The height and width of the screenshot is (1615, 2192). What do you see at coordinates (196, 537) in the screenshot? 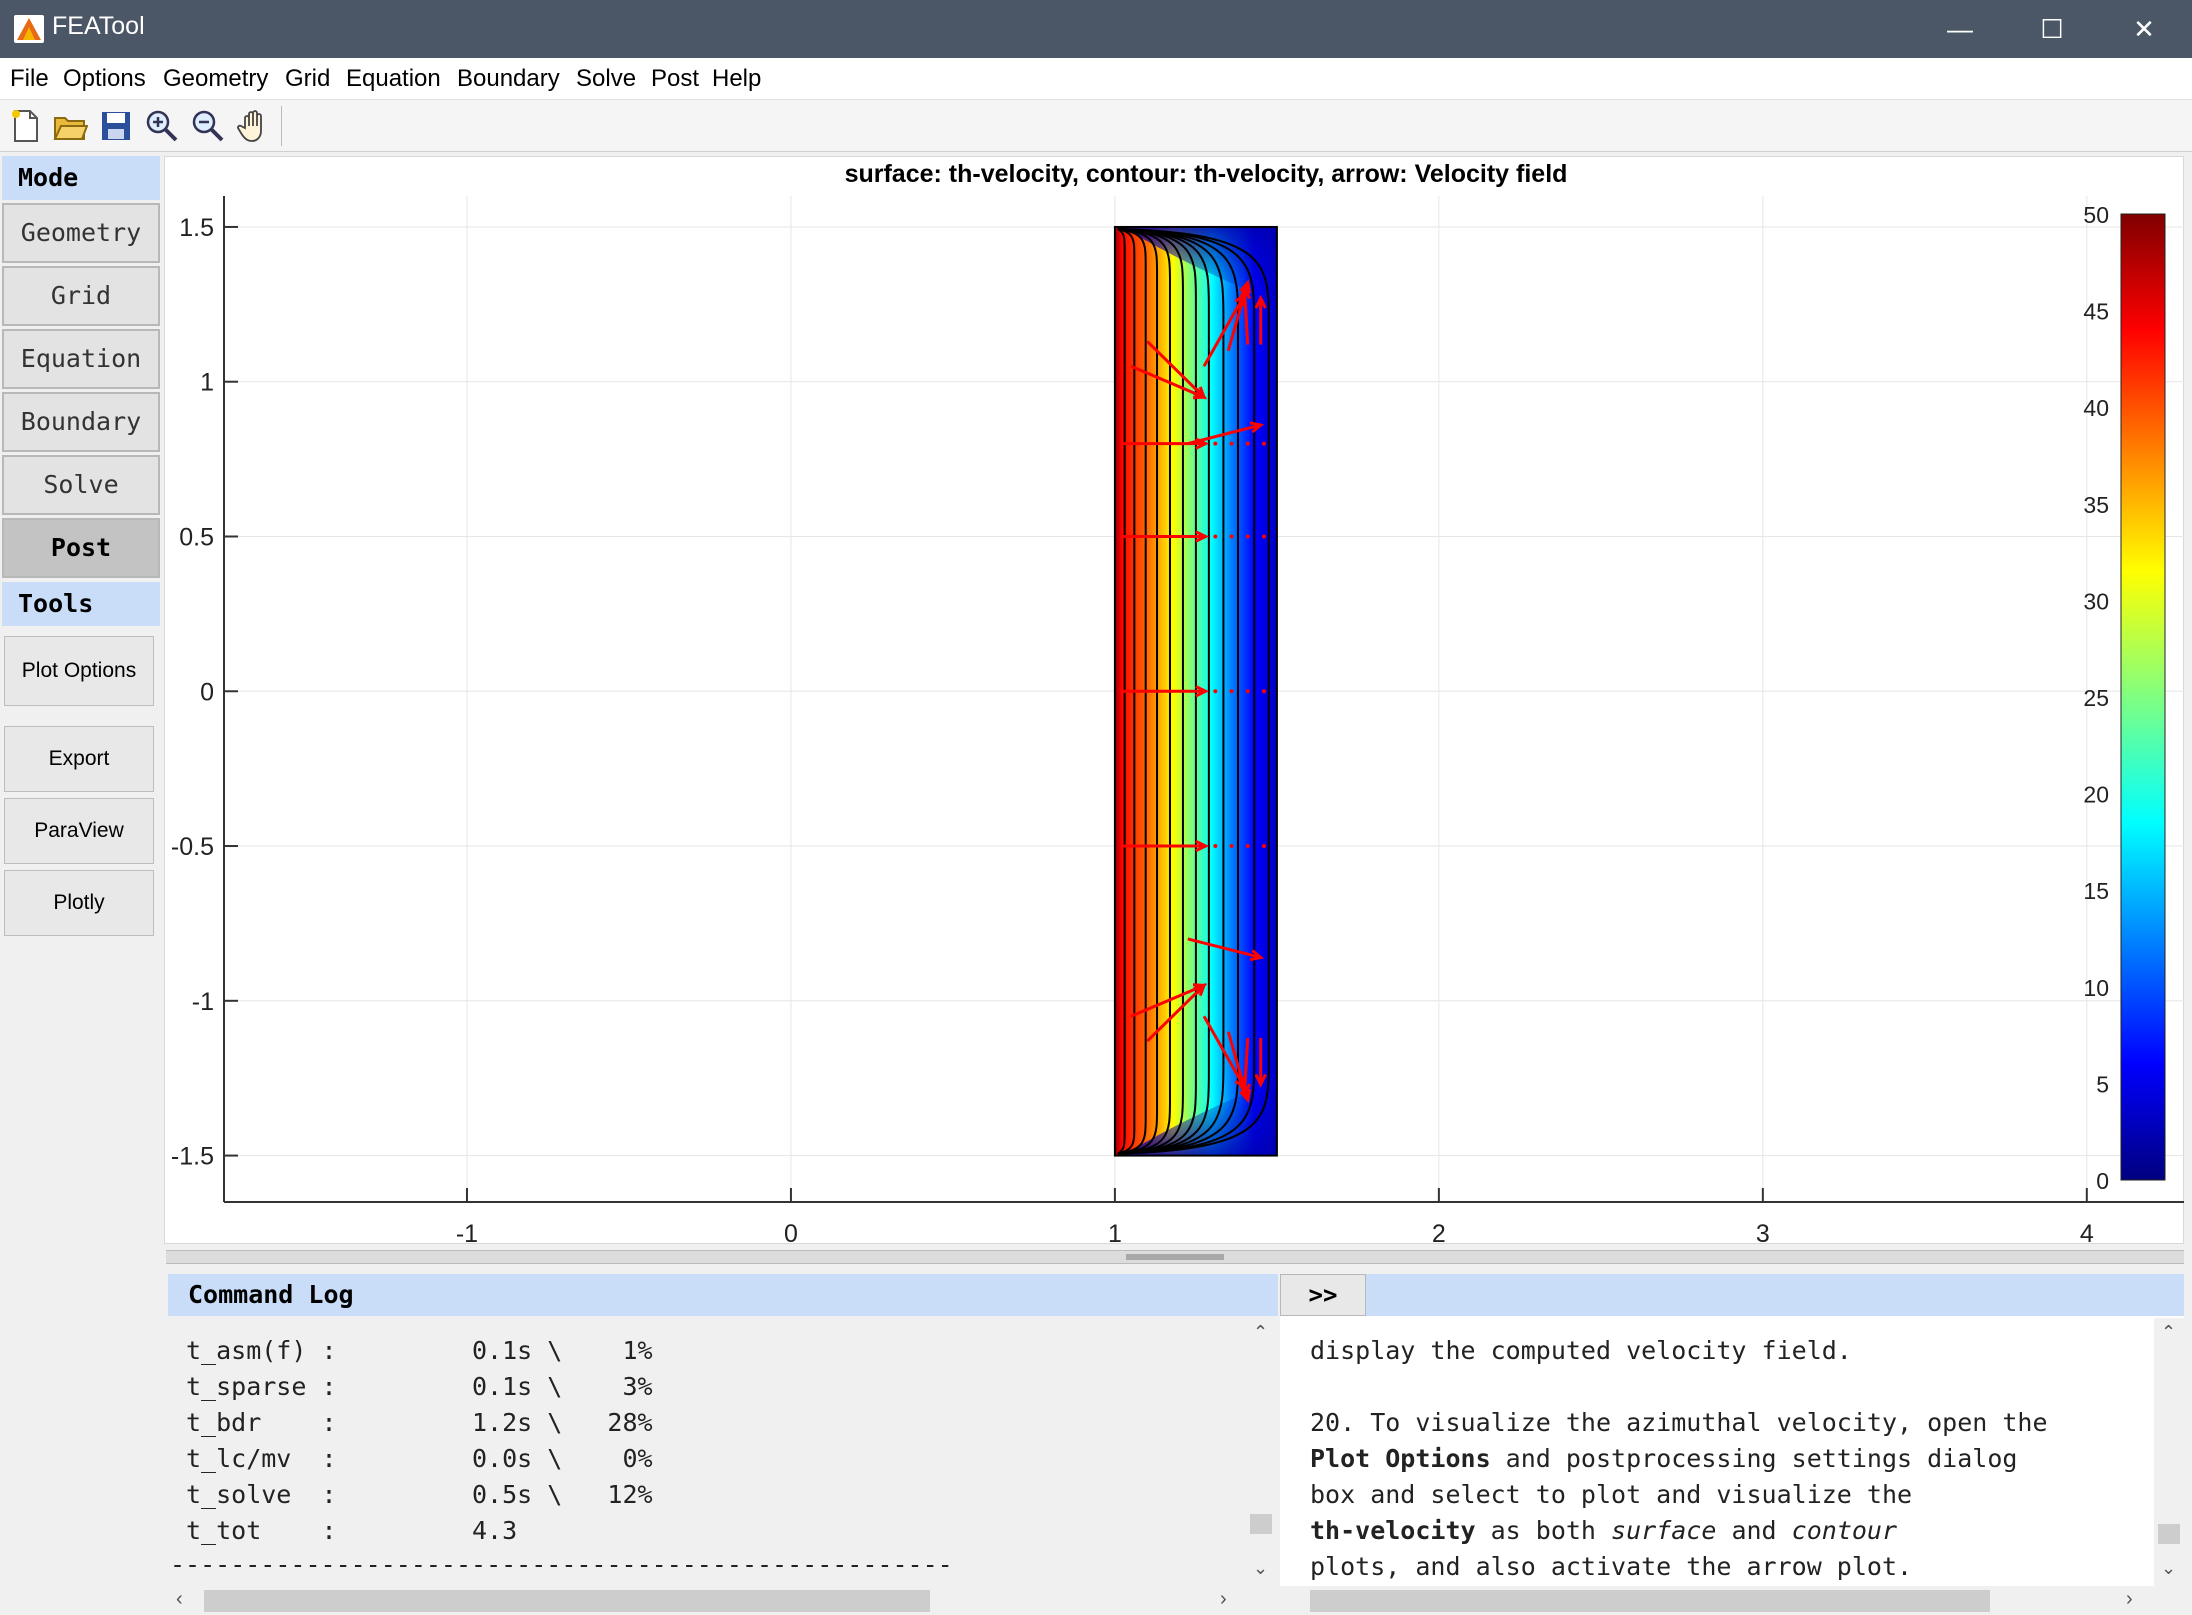
I see `y-tick-label: 0.5` at bounding box center [196, 537].